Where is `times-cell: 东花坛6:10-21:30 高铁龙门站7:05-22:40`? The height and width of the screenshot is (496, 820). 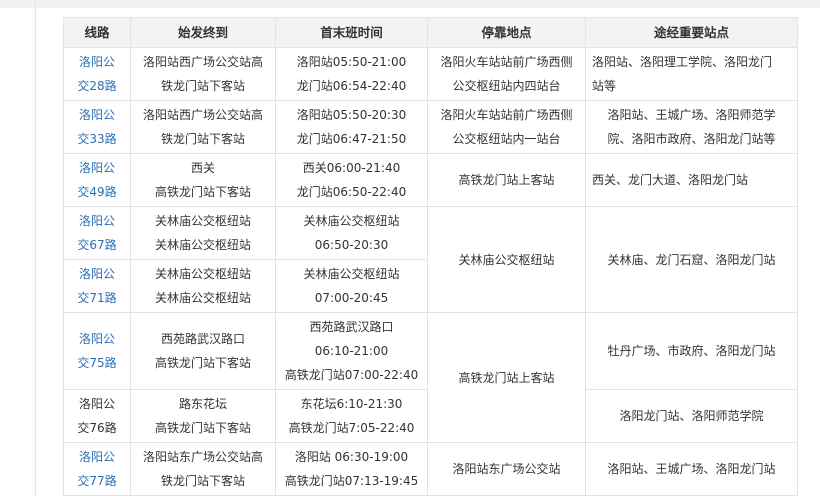
times-cell: 东花坛6:10-21:30 高铁龙门站7:05-22:40 is located at coordinates (351, 416).